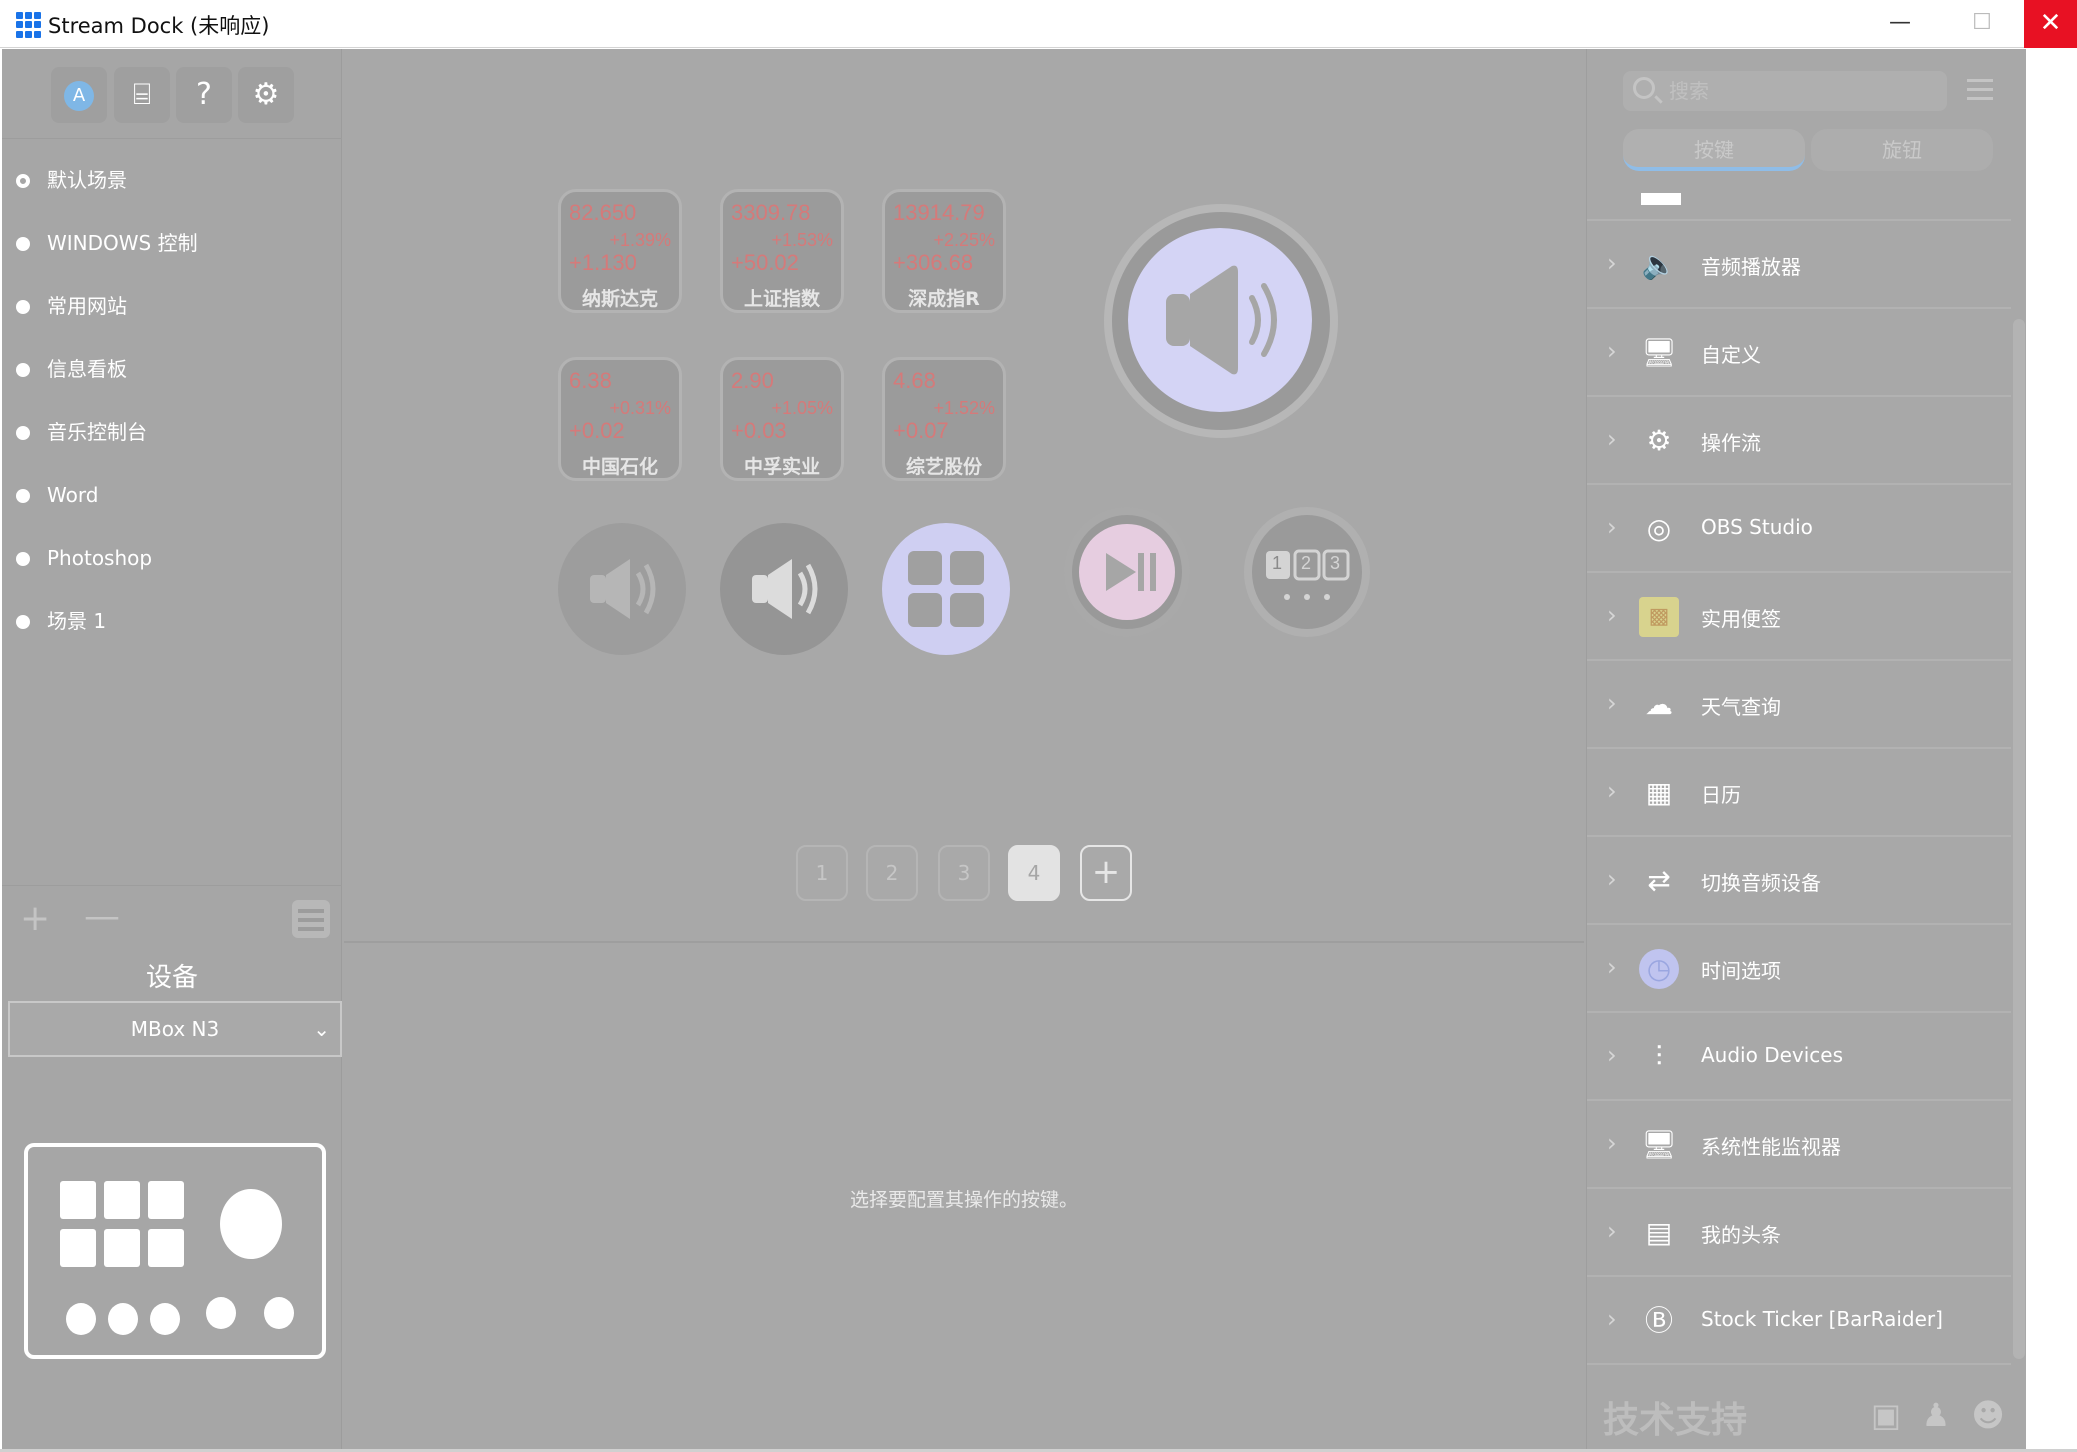 The width and height of the screenshot is (2077, 1452). Describe the element at coordinates (1659, 880) in the screenshot. I see `audio-switch-icon: ⇄` at that location.